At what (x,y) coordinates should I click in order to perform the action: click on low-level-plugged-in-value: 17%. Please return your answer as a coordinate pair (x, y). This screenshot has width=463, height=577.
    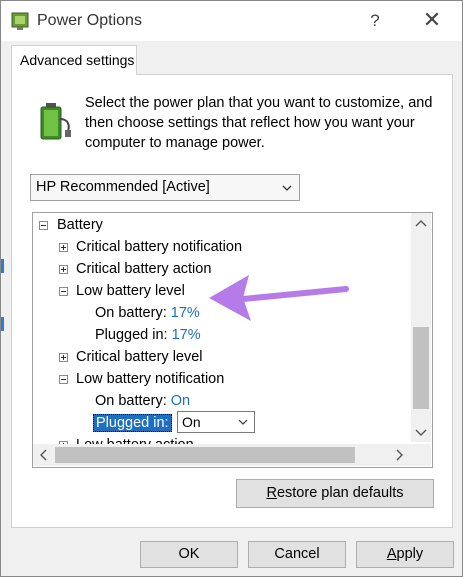
    Looking at the image, I should click on (186, 335).